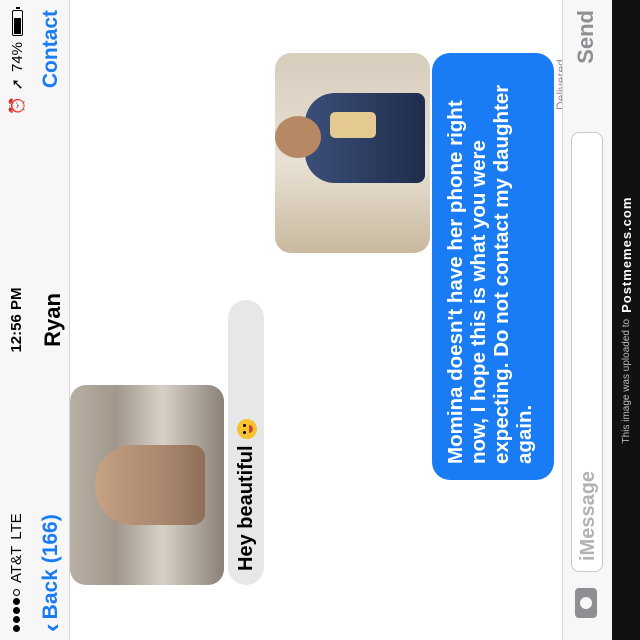  What do you see at coordinates (17, 84) in the screenshot?
I see `location-icon: ➚` at bounding box center [17, 84].